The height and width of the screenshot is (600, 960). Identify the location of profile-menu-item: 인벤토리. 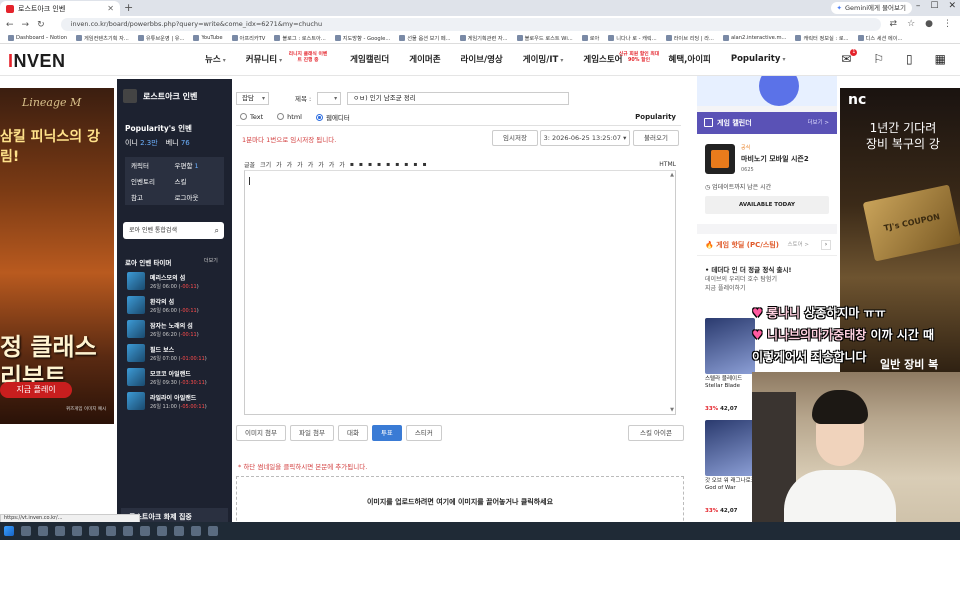
(153, 181).